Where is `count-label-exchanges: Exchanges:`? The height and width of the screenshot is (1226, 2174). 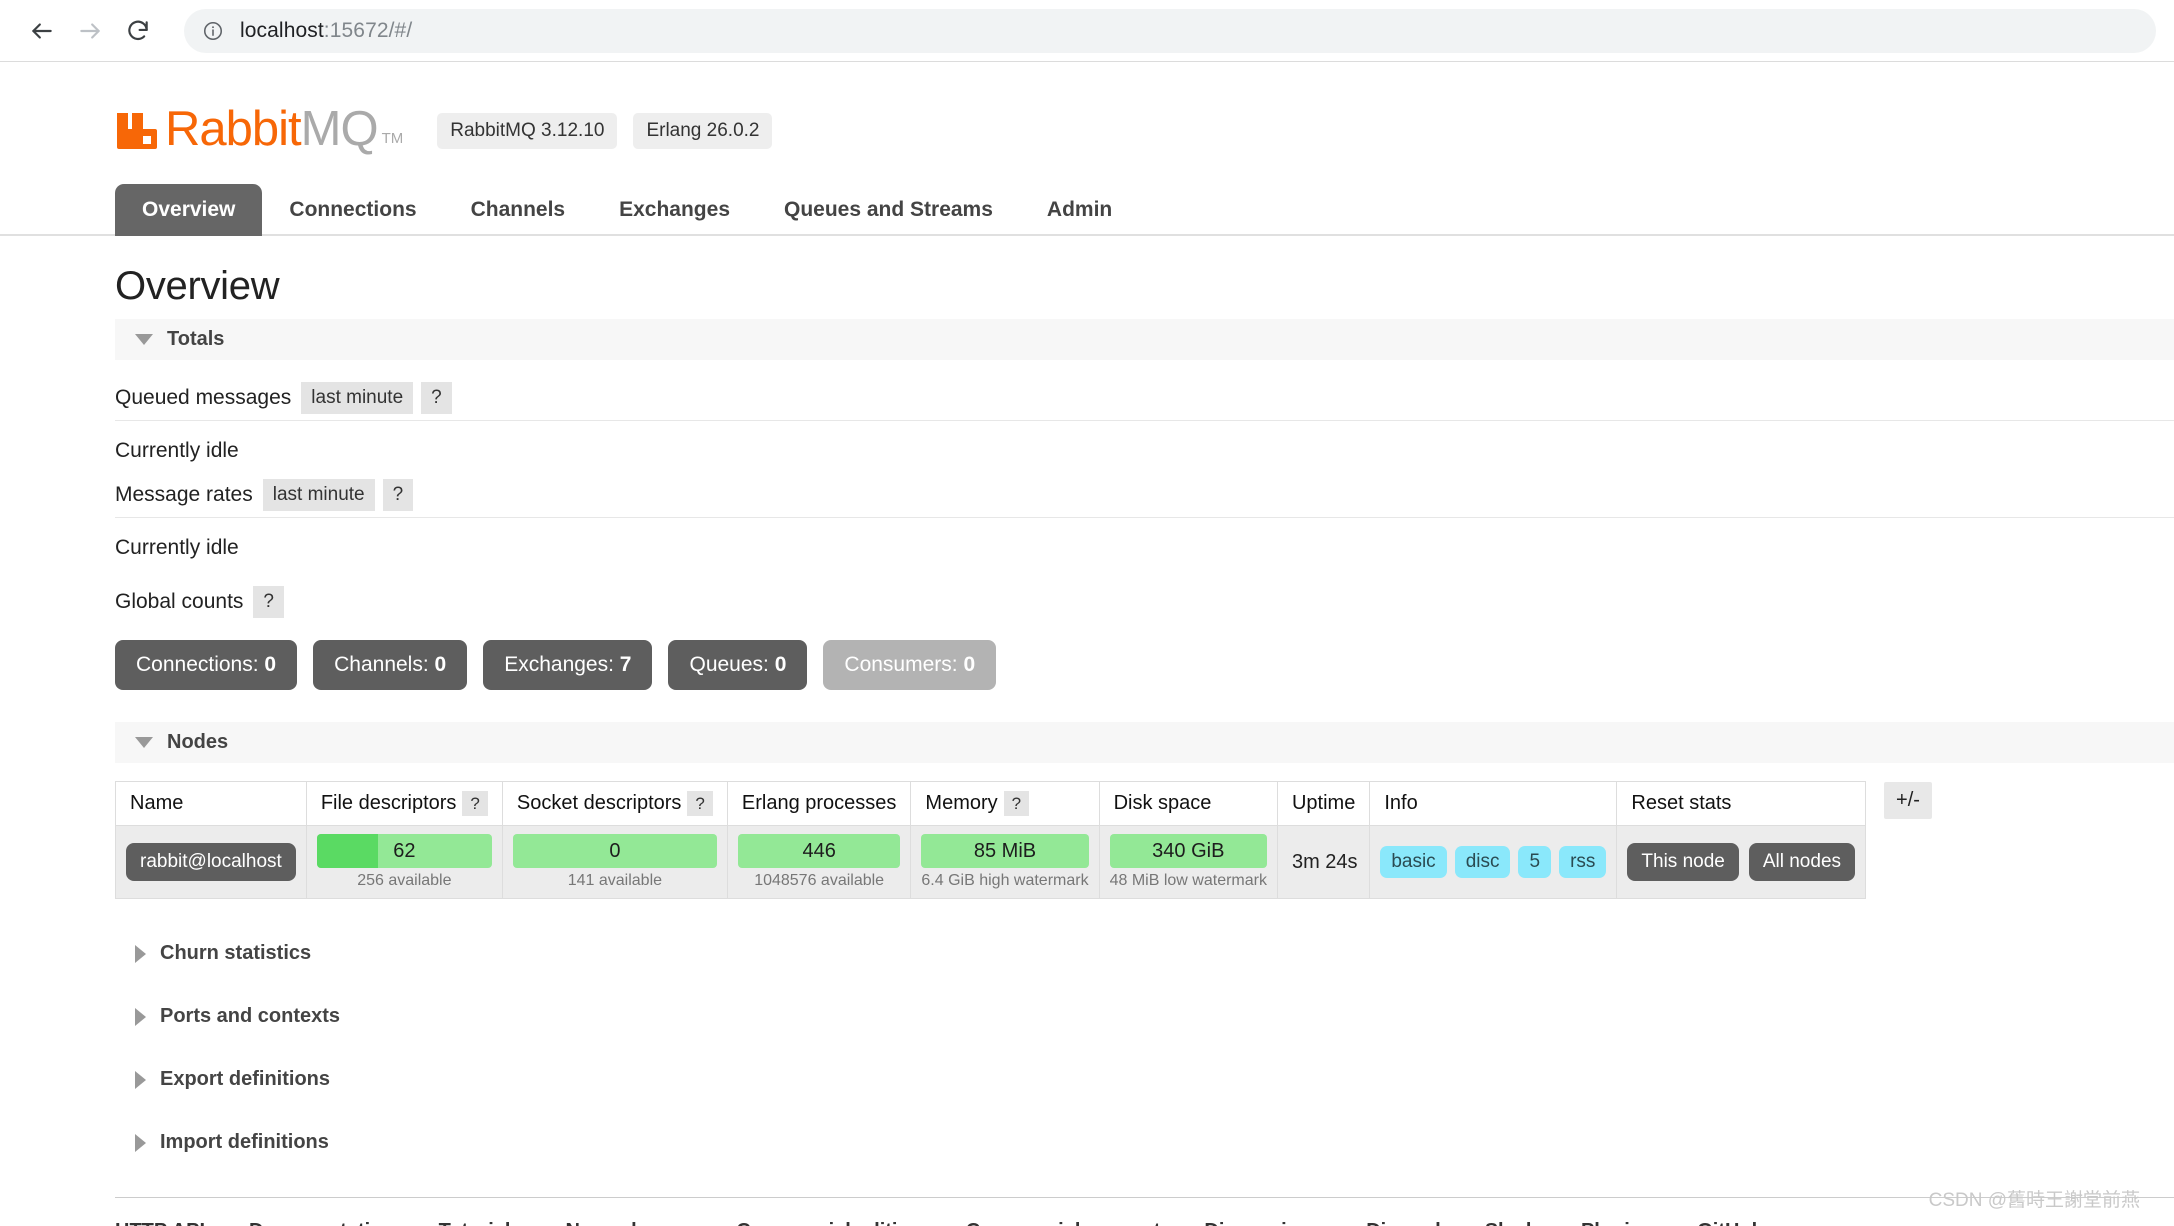 count-label-exchanges: Exchanges: is located at coordinates (559, 664).